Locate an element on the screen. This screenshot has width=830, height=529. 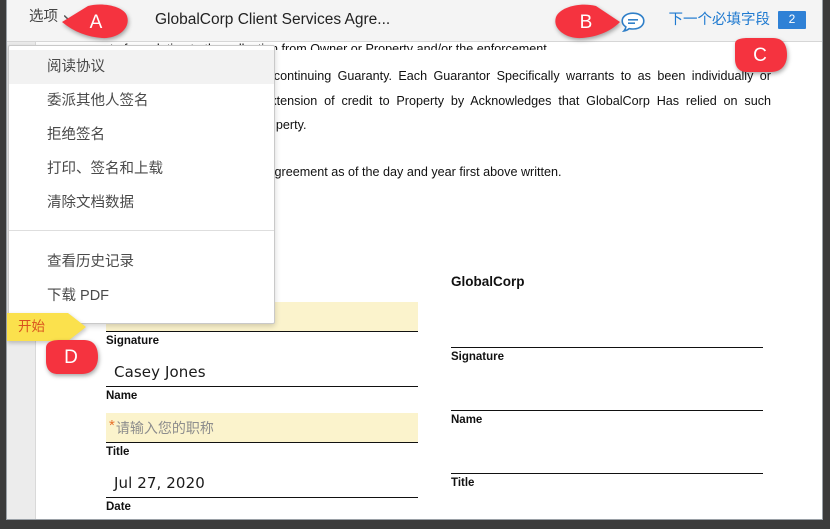
globalcorp-name-group: Name is located at coordinates (607, 400).